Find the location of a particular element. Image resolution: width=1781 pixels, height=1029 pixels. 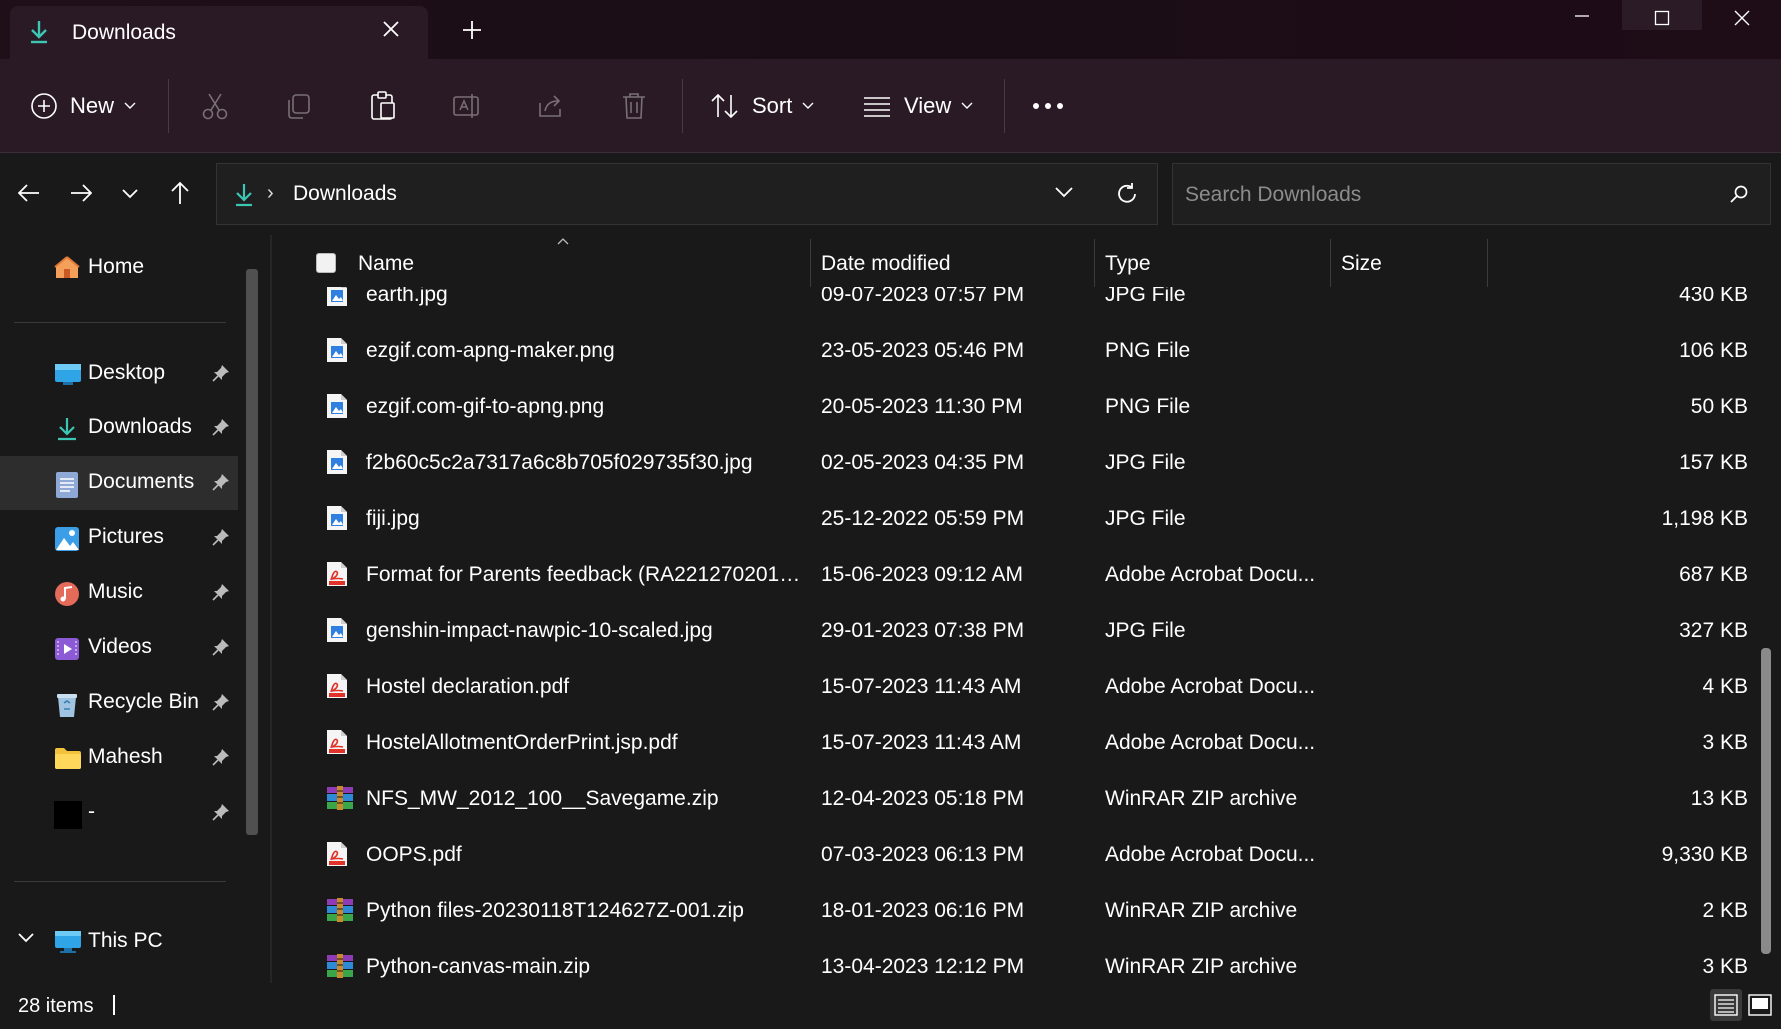

delete-button is located at coordinates (634, 105).